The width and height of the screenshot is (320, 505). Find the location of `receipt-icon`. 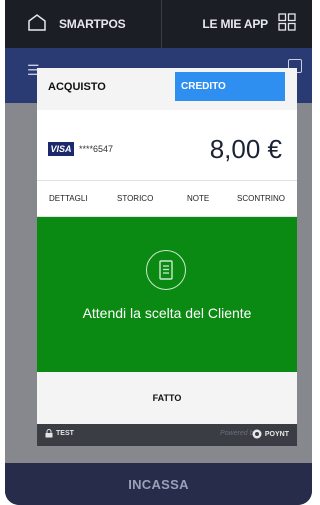

receipt-icon is located at coordinates (166, 270).